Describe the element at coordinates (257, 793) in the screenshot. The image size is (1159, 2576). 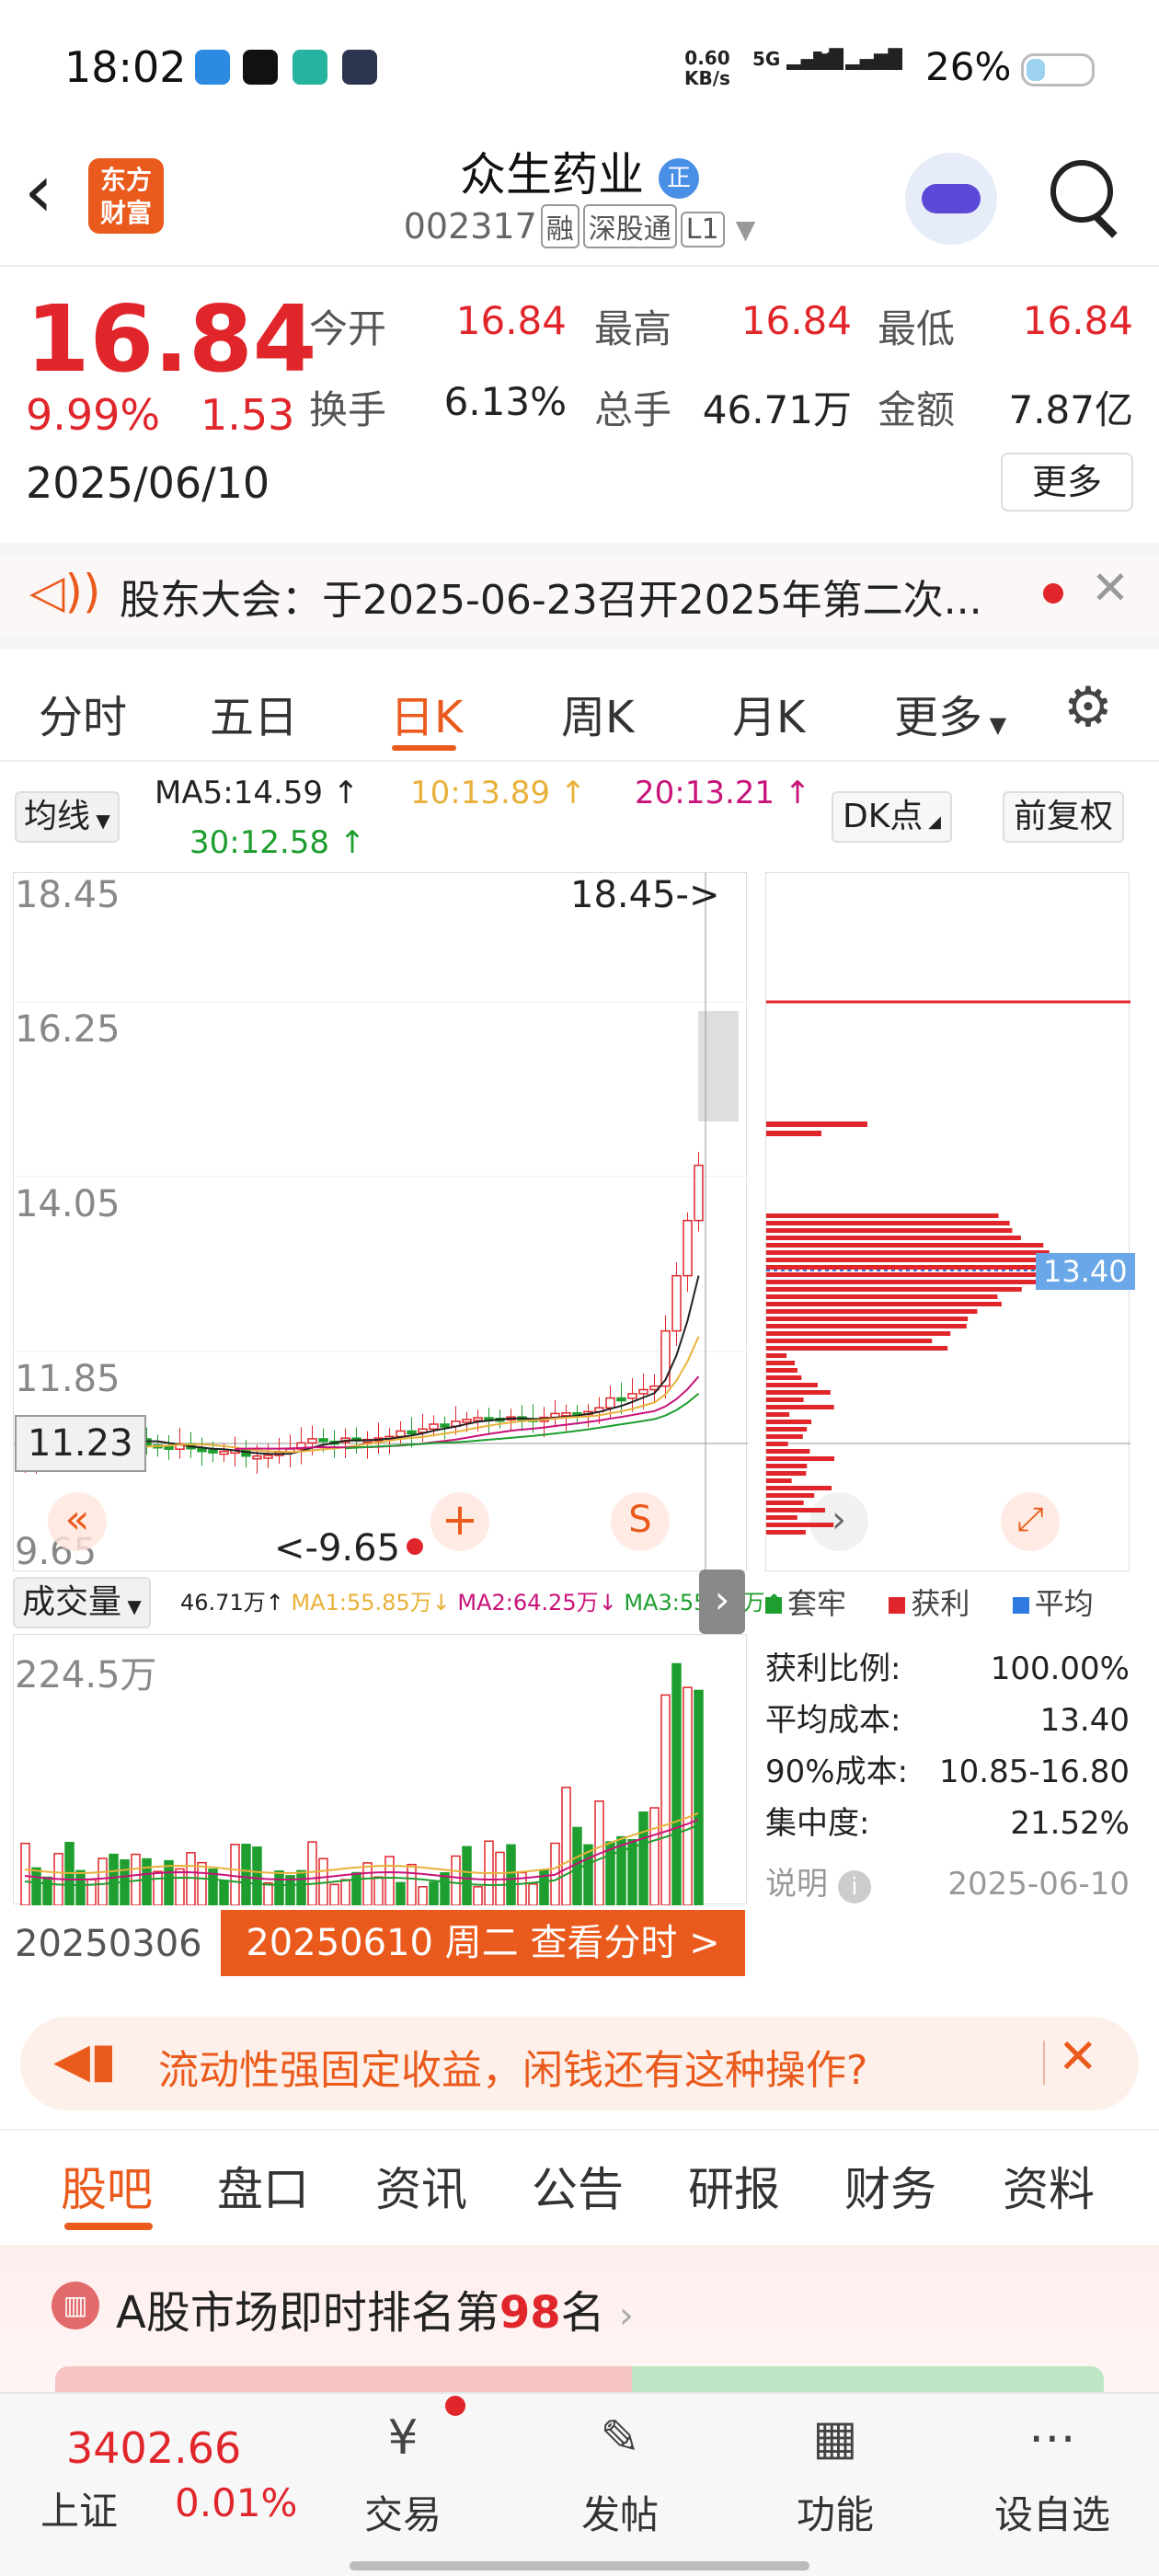
I see `ma5-value: MA5:14.59 ↑` at that location.